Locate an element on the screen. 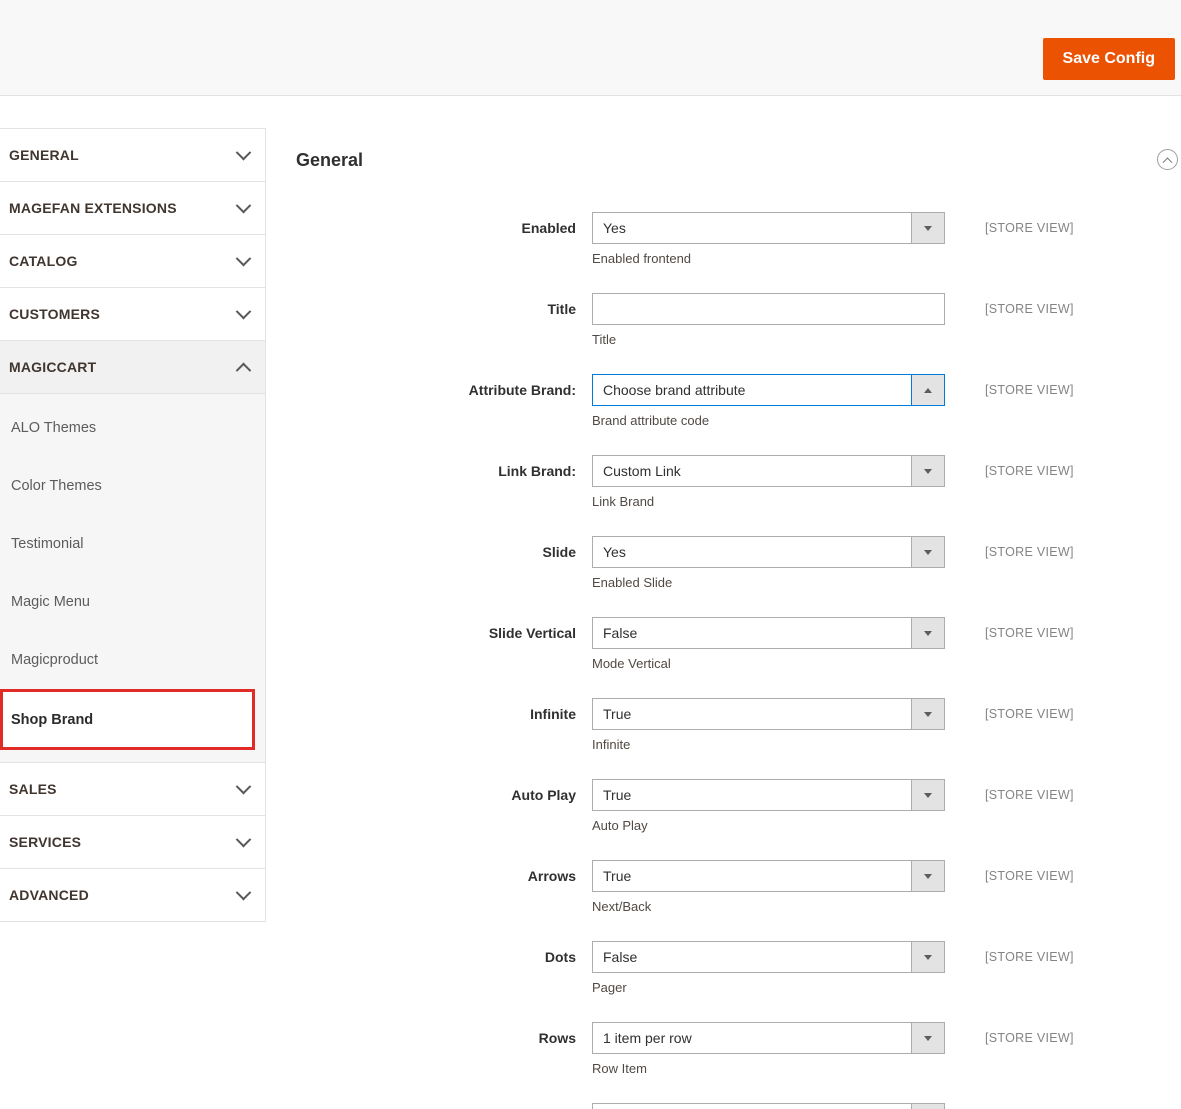 The height and width of the screenshot is (1109, 1181). field-comment: Row Item is located at coordinates (619, 1068).